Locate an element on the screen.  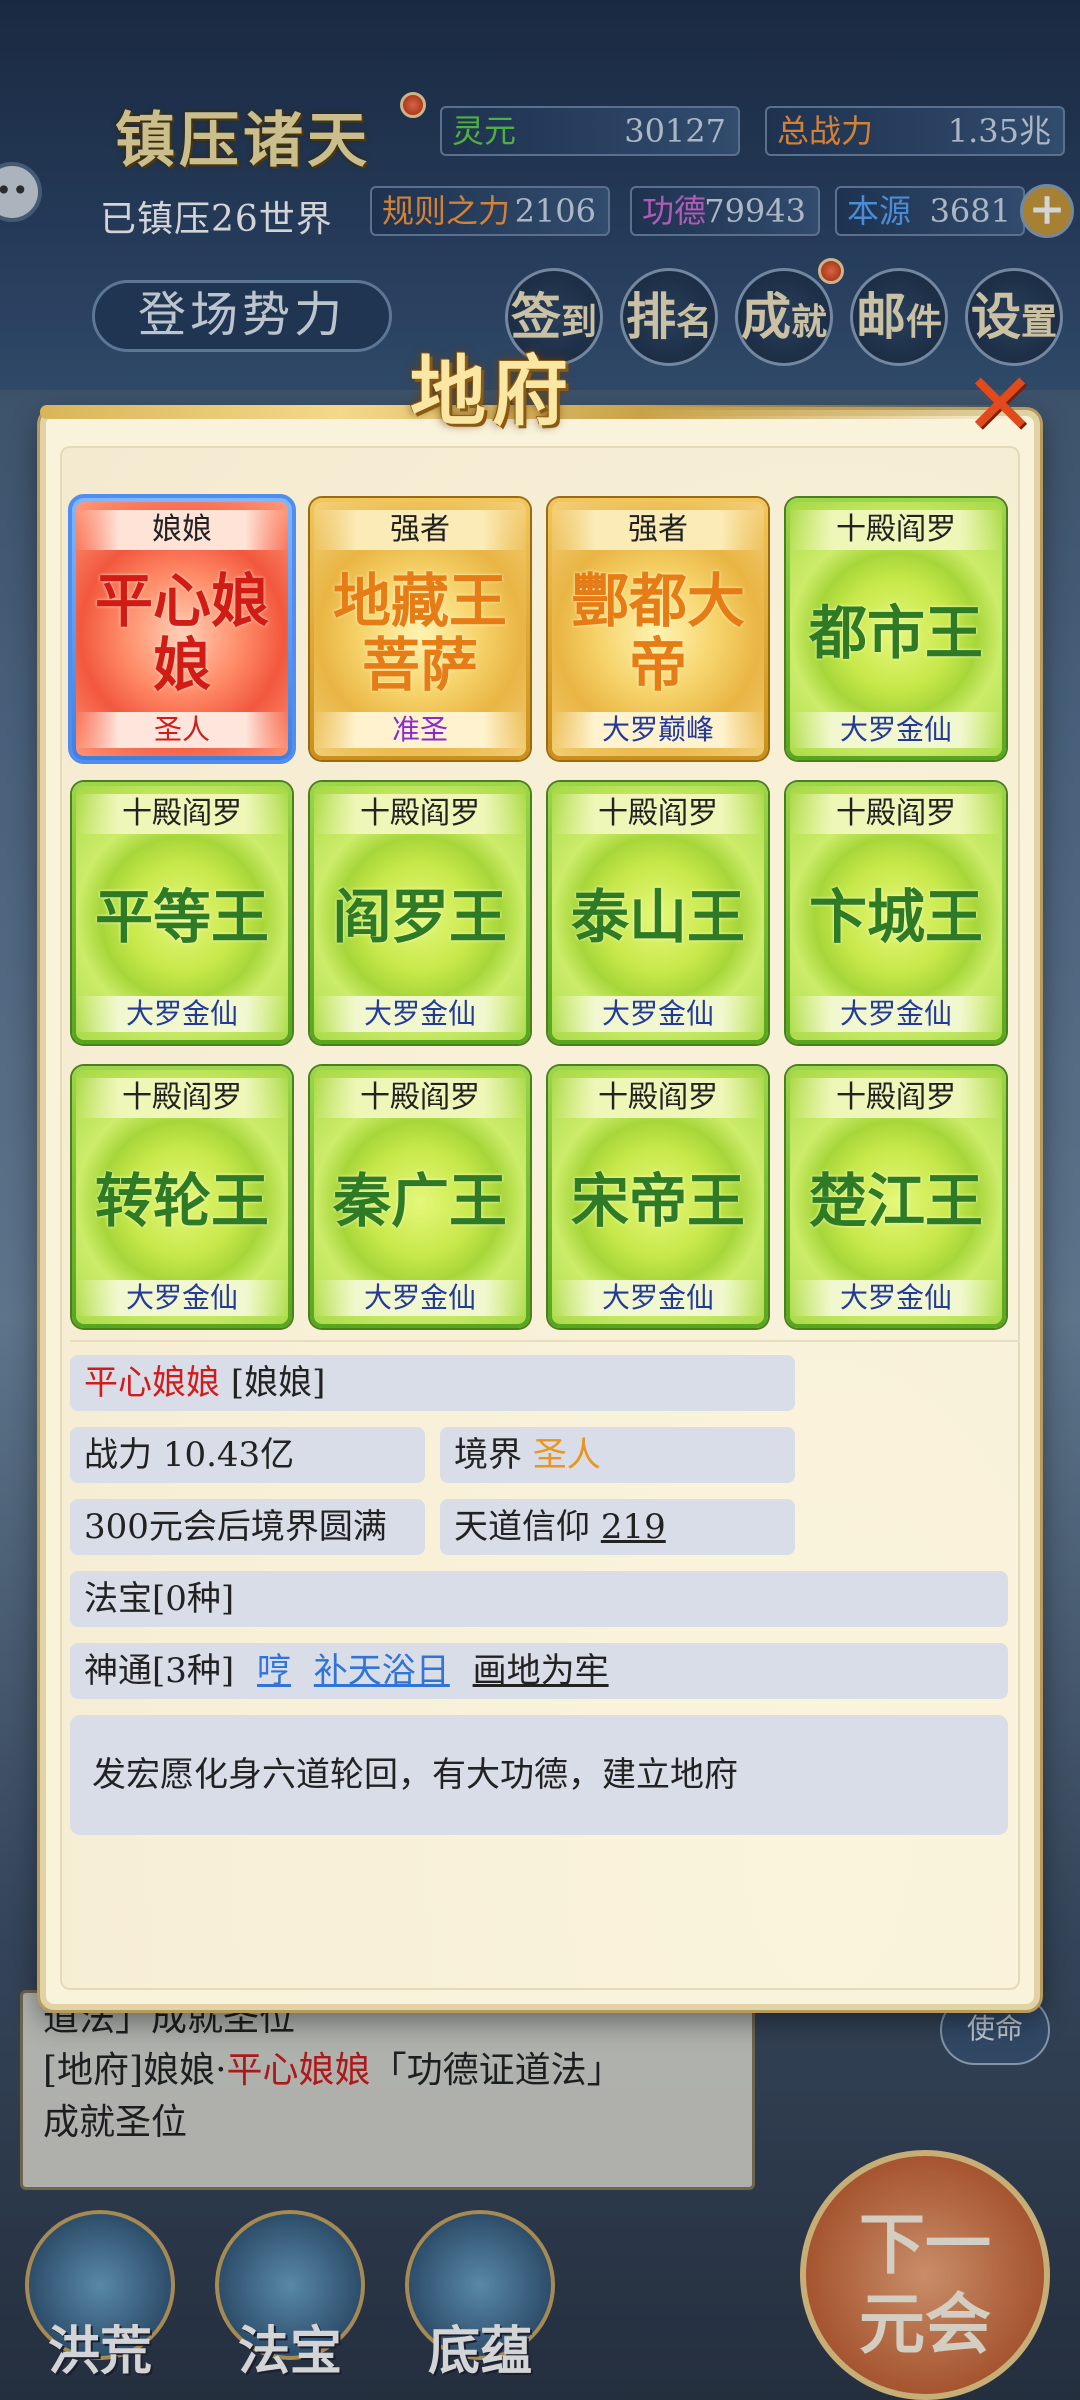
card-face: 十殿阎罗平等王大罗金仙 is located at coordinates (182, 913).